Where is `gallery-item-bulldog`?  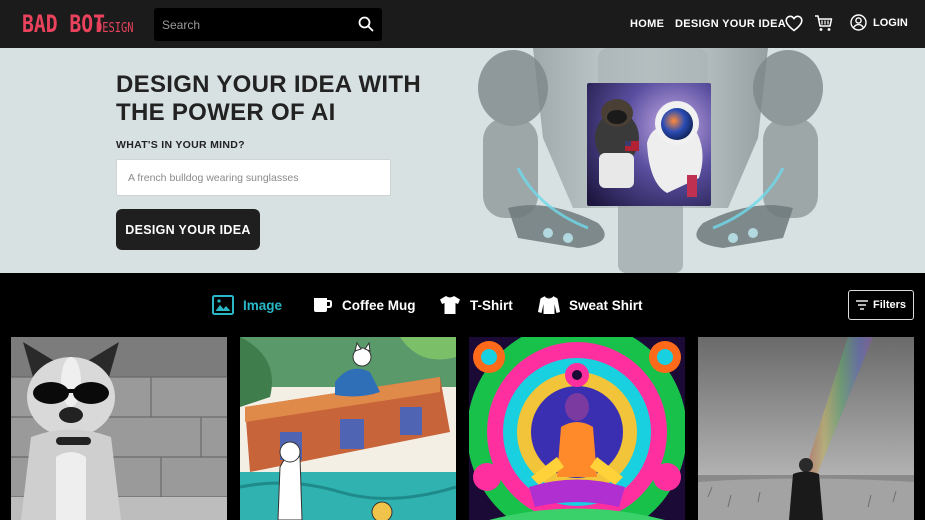
gallery-item-bulldog is located at coordinates (119, 428).